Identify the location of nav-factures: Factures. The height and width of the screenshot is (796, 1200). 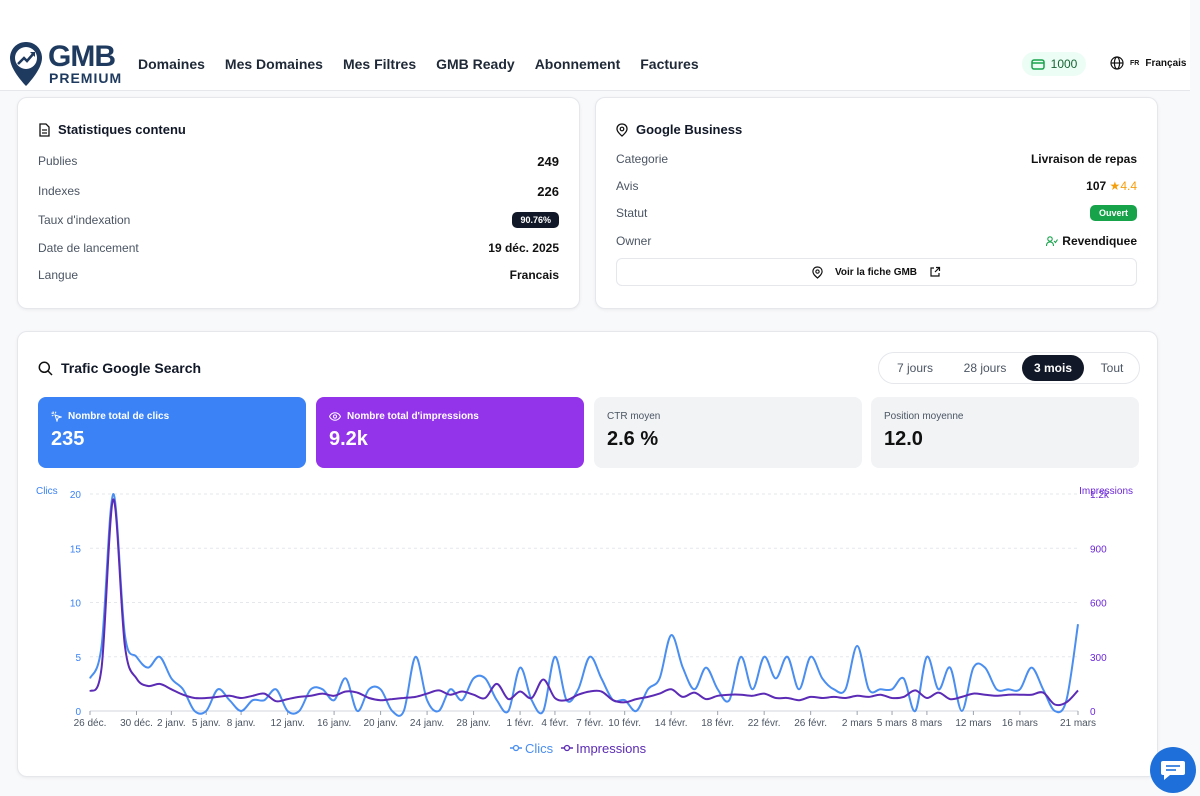
(669, 64).